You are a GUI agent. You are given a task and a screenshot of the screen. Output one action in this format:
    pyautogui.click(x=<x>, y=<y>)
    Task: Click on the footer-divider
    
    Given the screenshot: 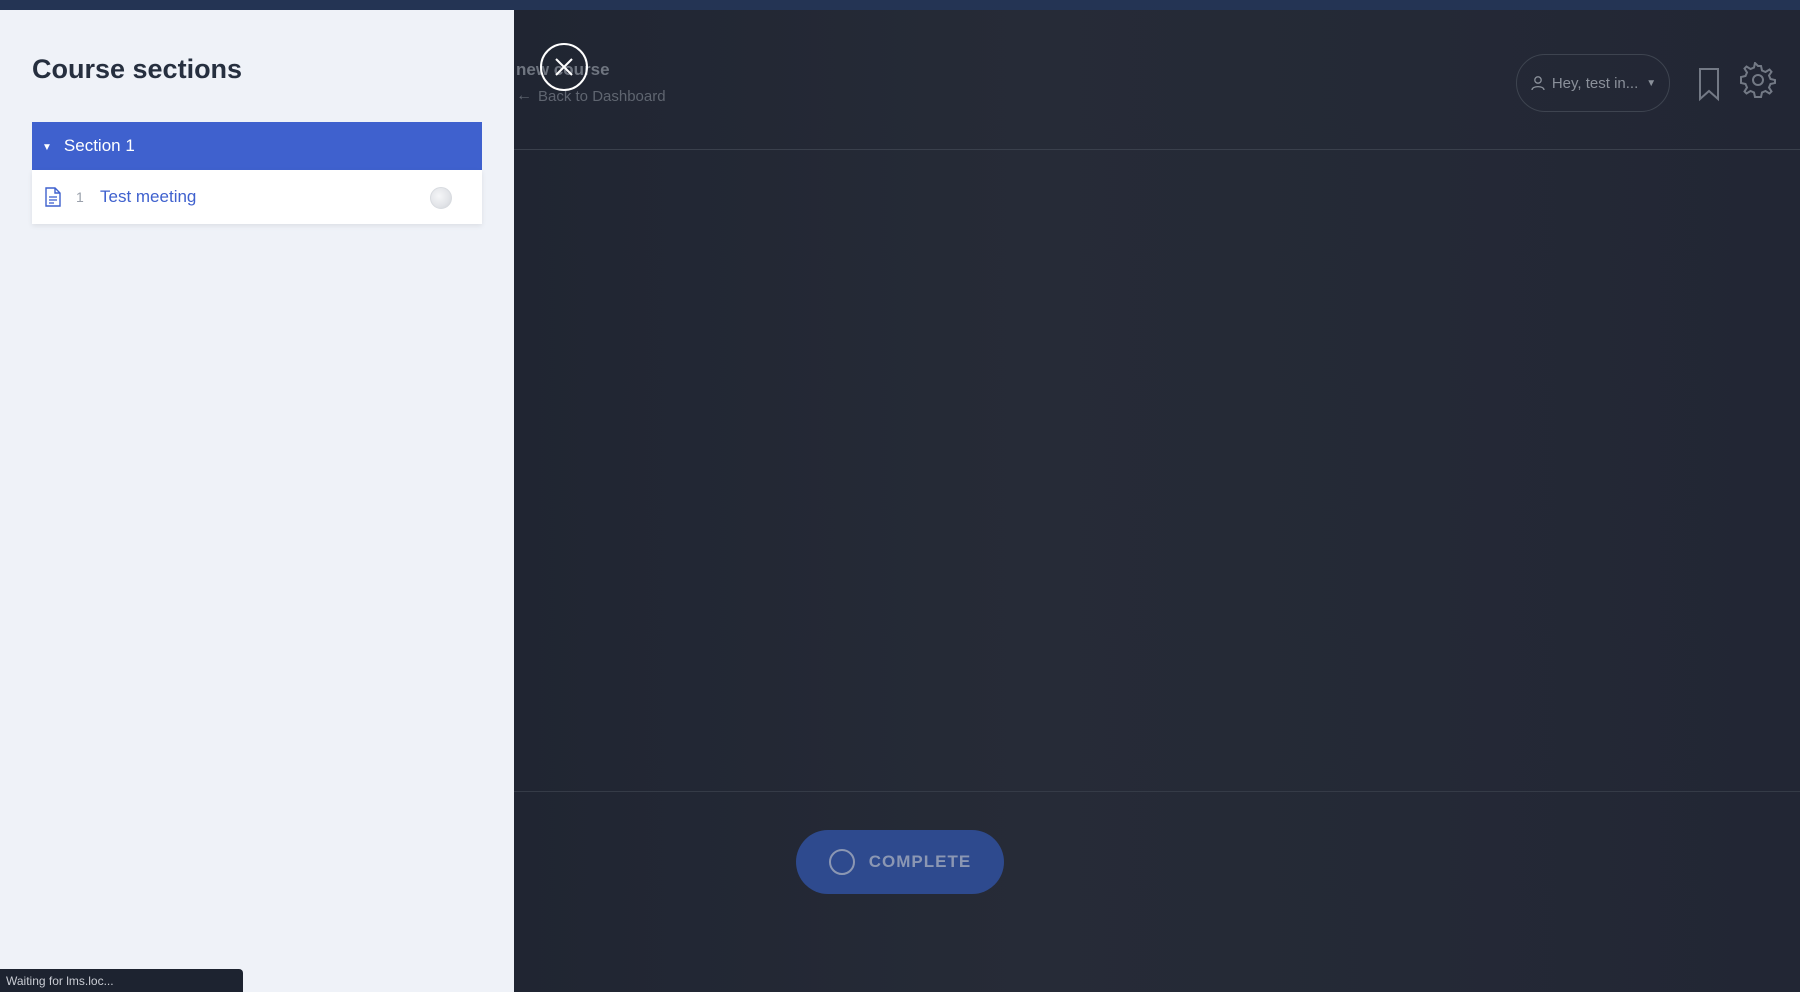 What is the action you would take?
    pyautogui.click(x=1157, y=791)
    